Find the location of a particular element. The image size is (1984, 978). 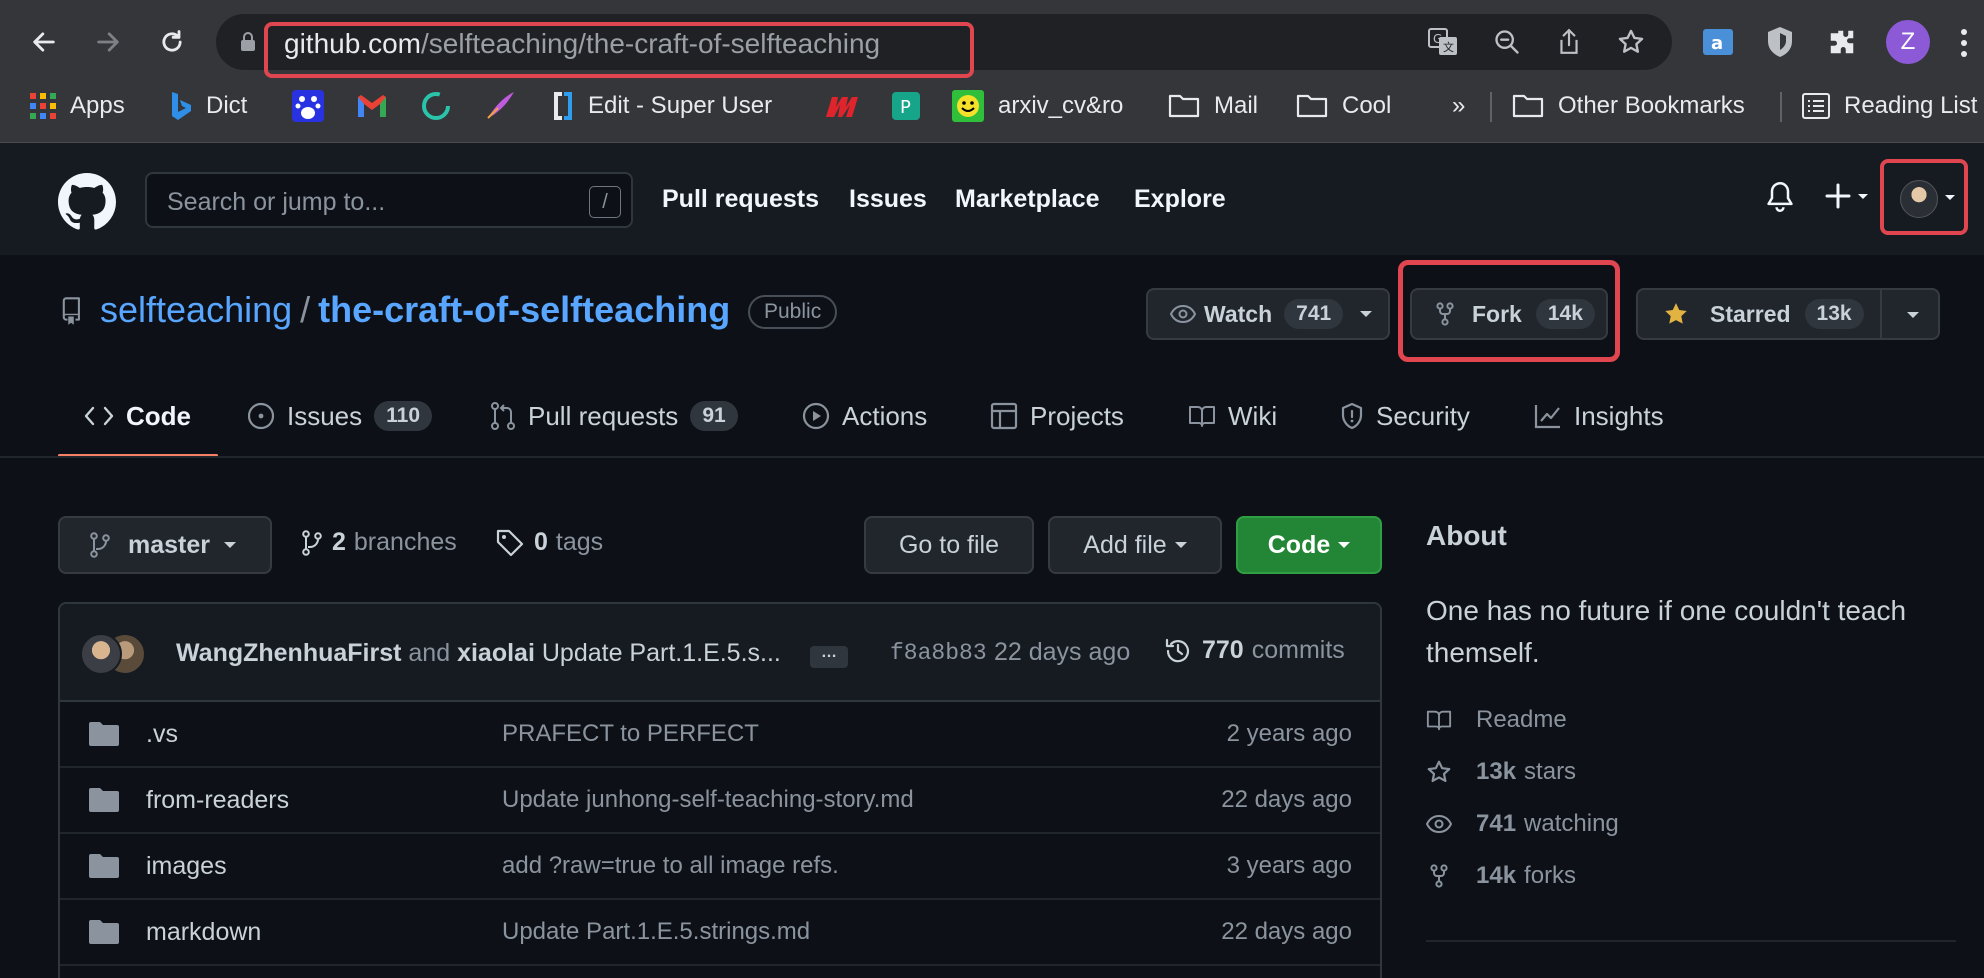

commit-author-avatar is located at coordinates (101, 654).